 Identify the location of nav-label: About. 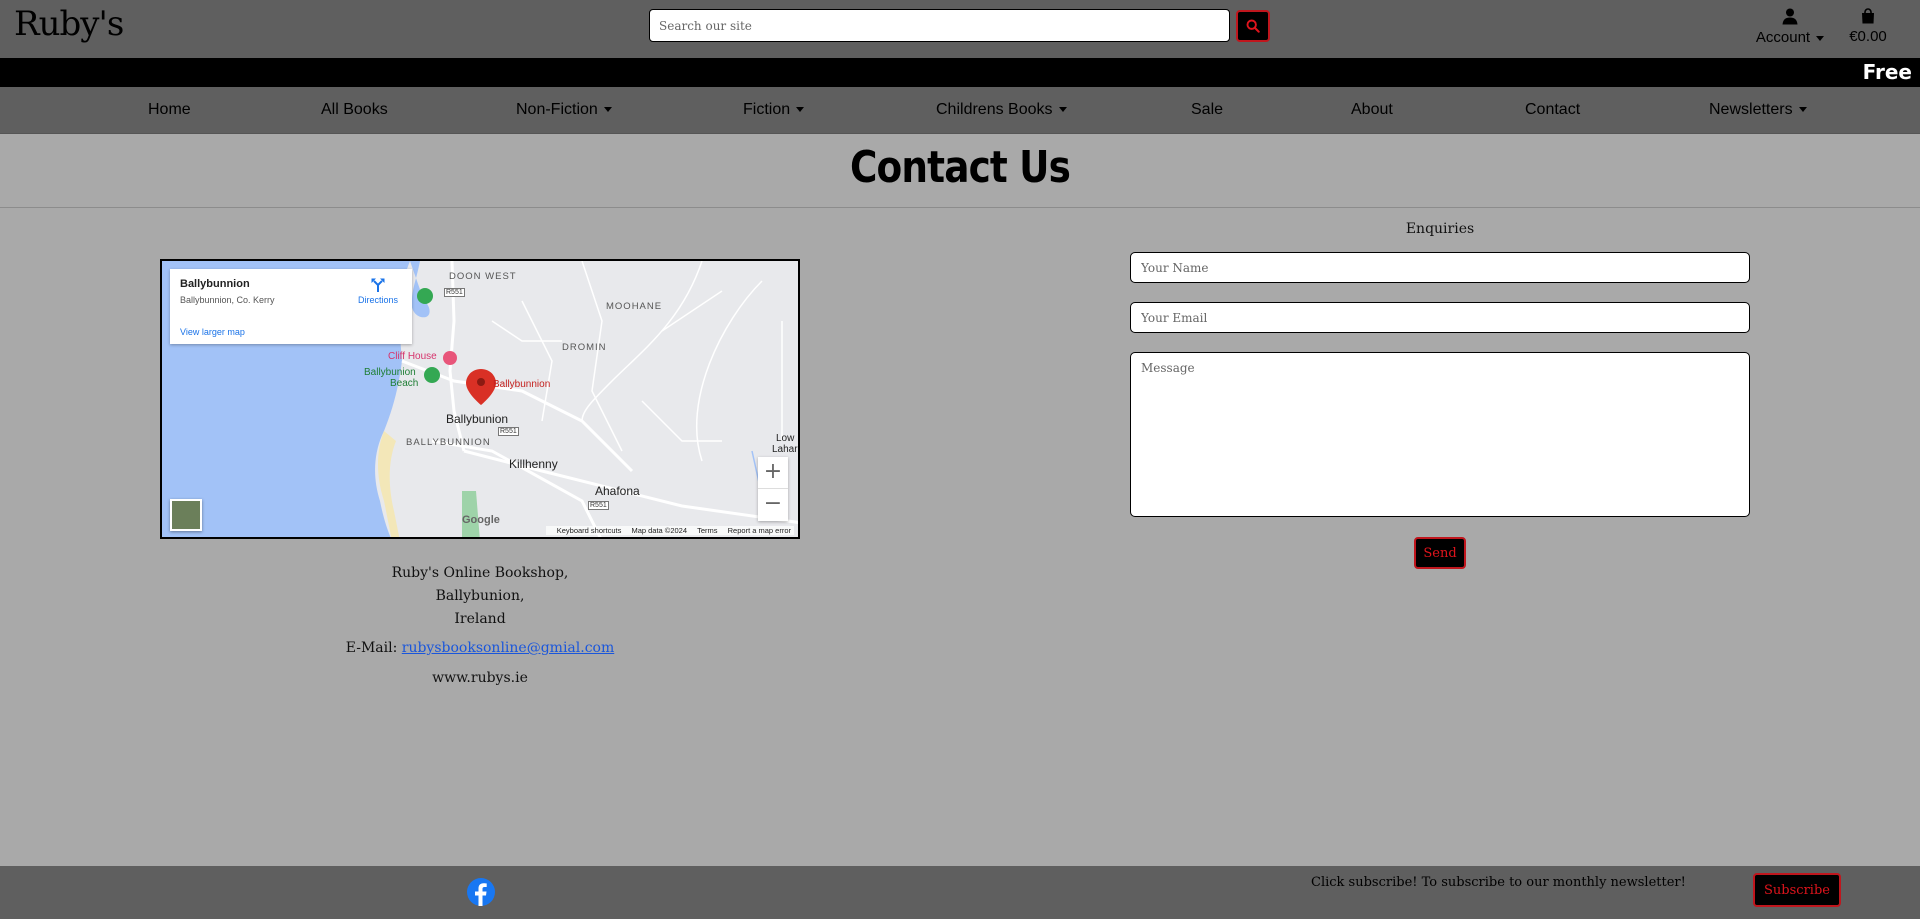
(1372, 109).